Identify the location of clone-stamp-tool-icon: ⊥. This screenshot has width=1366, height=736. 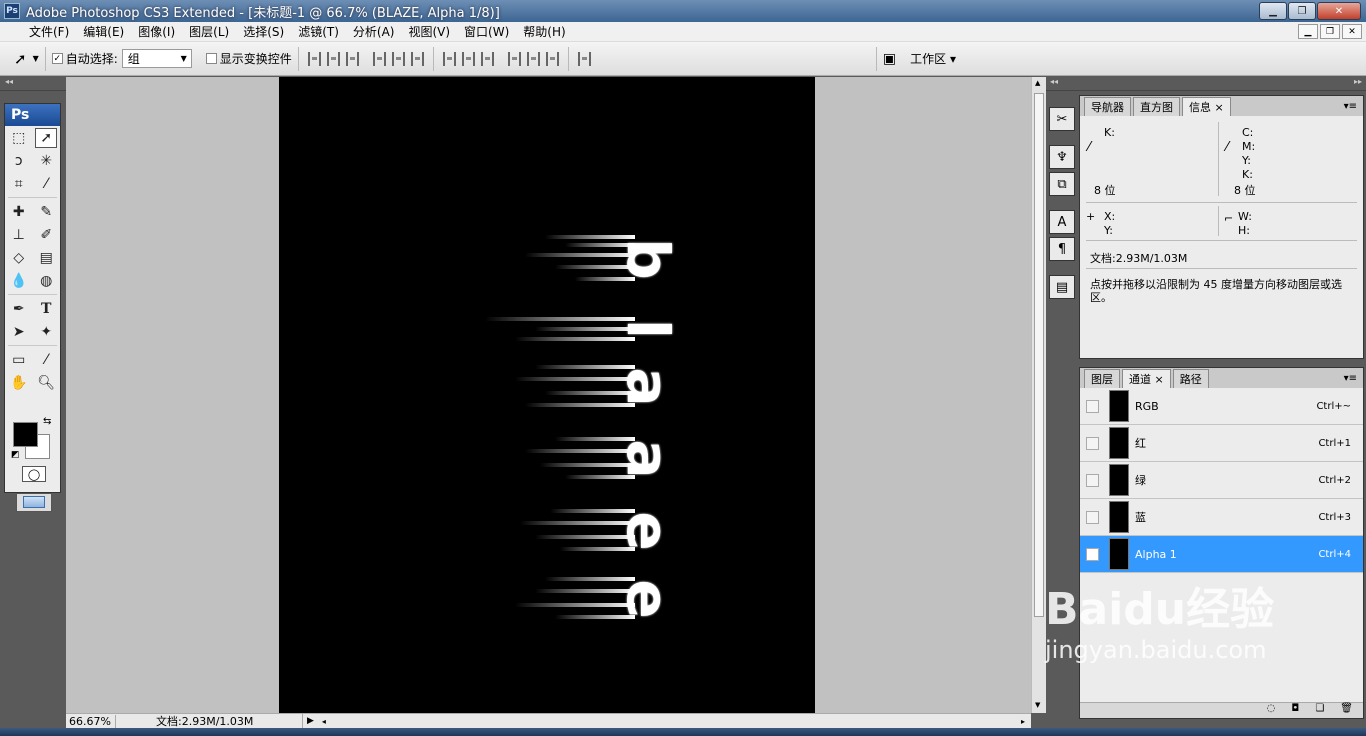
(19, 235).